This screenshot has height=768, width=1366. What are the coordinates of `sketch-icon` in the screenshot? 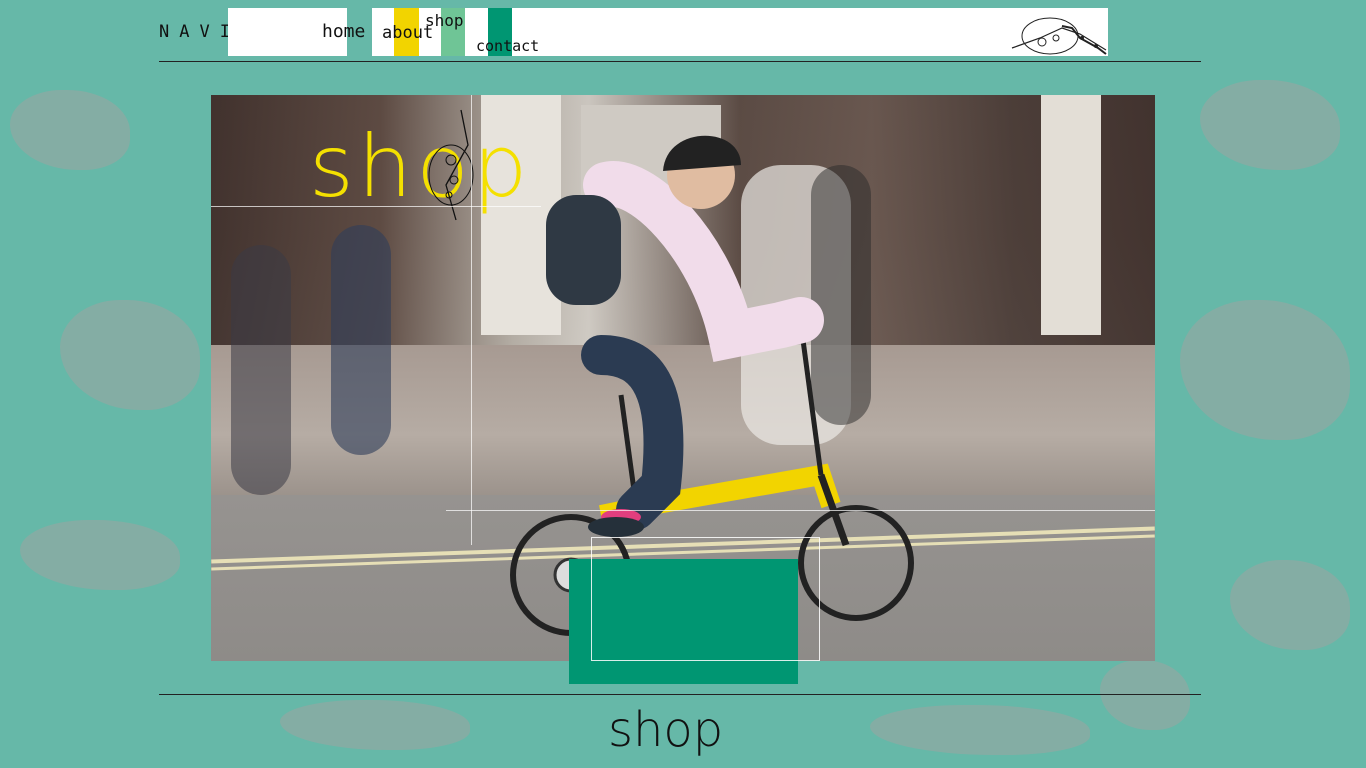 It's located at (451, 165).